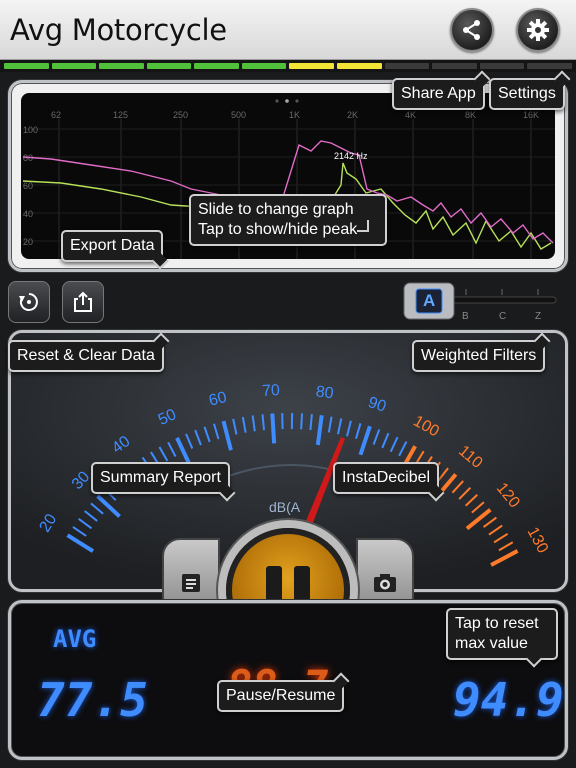 The width and height of the screenshot is (576, 768). What do you see at coordinates (410, 115) in the screenshot?
I see `freq-tick-label: 4K` at bounding box center [410, 115].